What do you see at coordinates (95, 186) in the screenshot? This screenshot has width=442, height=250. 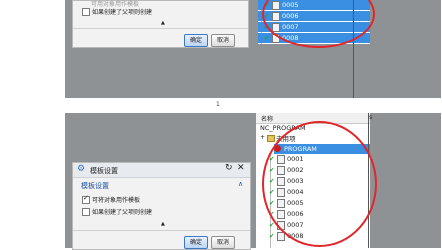 I see `section-header: 模板设置` at bounding box center [95, 186].